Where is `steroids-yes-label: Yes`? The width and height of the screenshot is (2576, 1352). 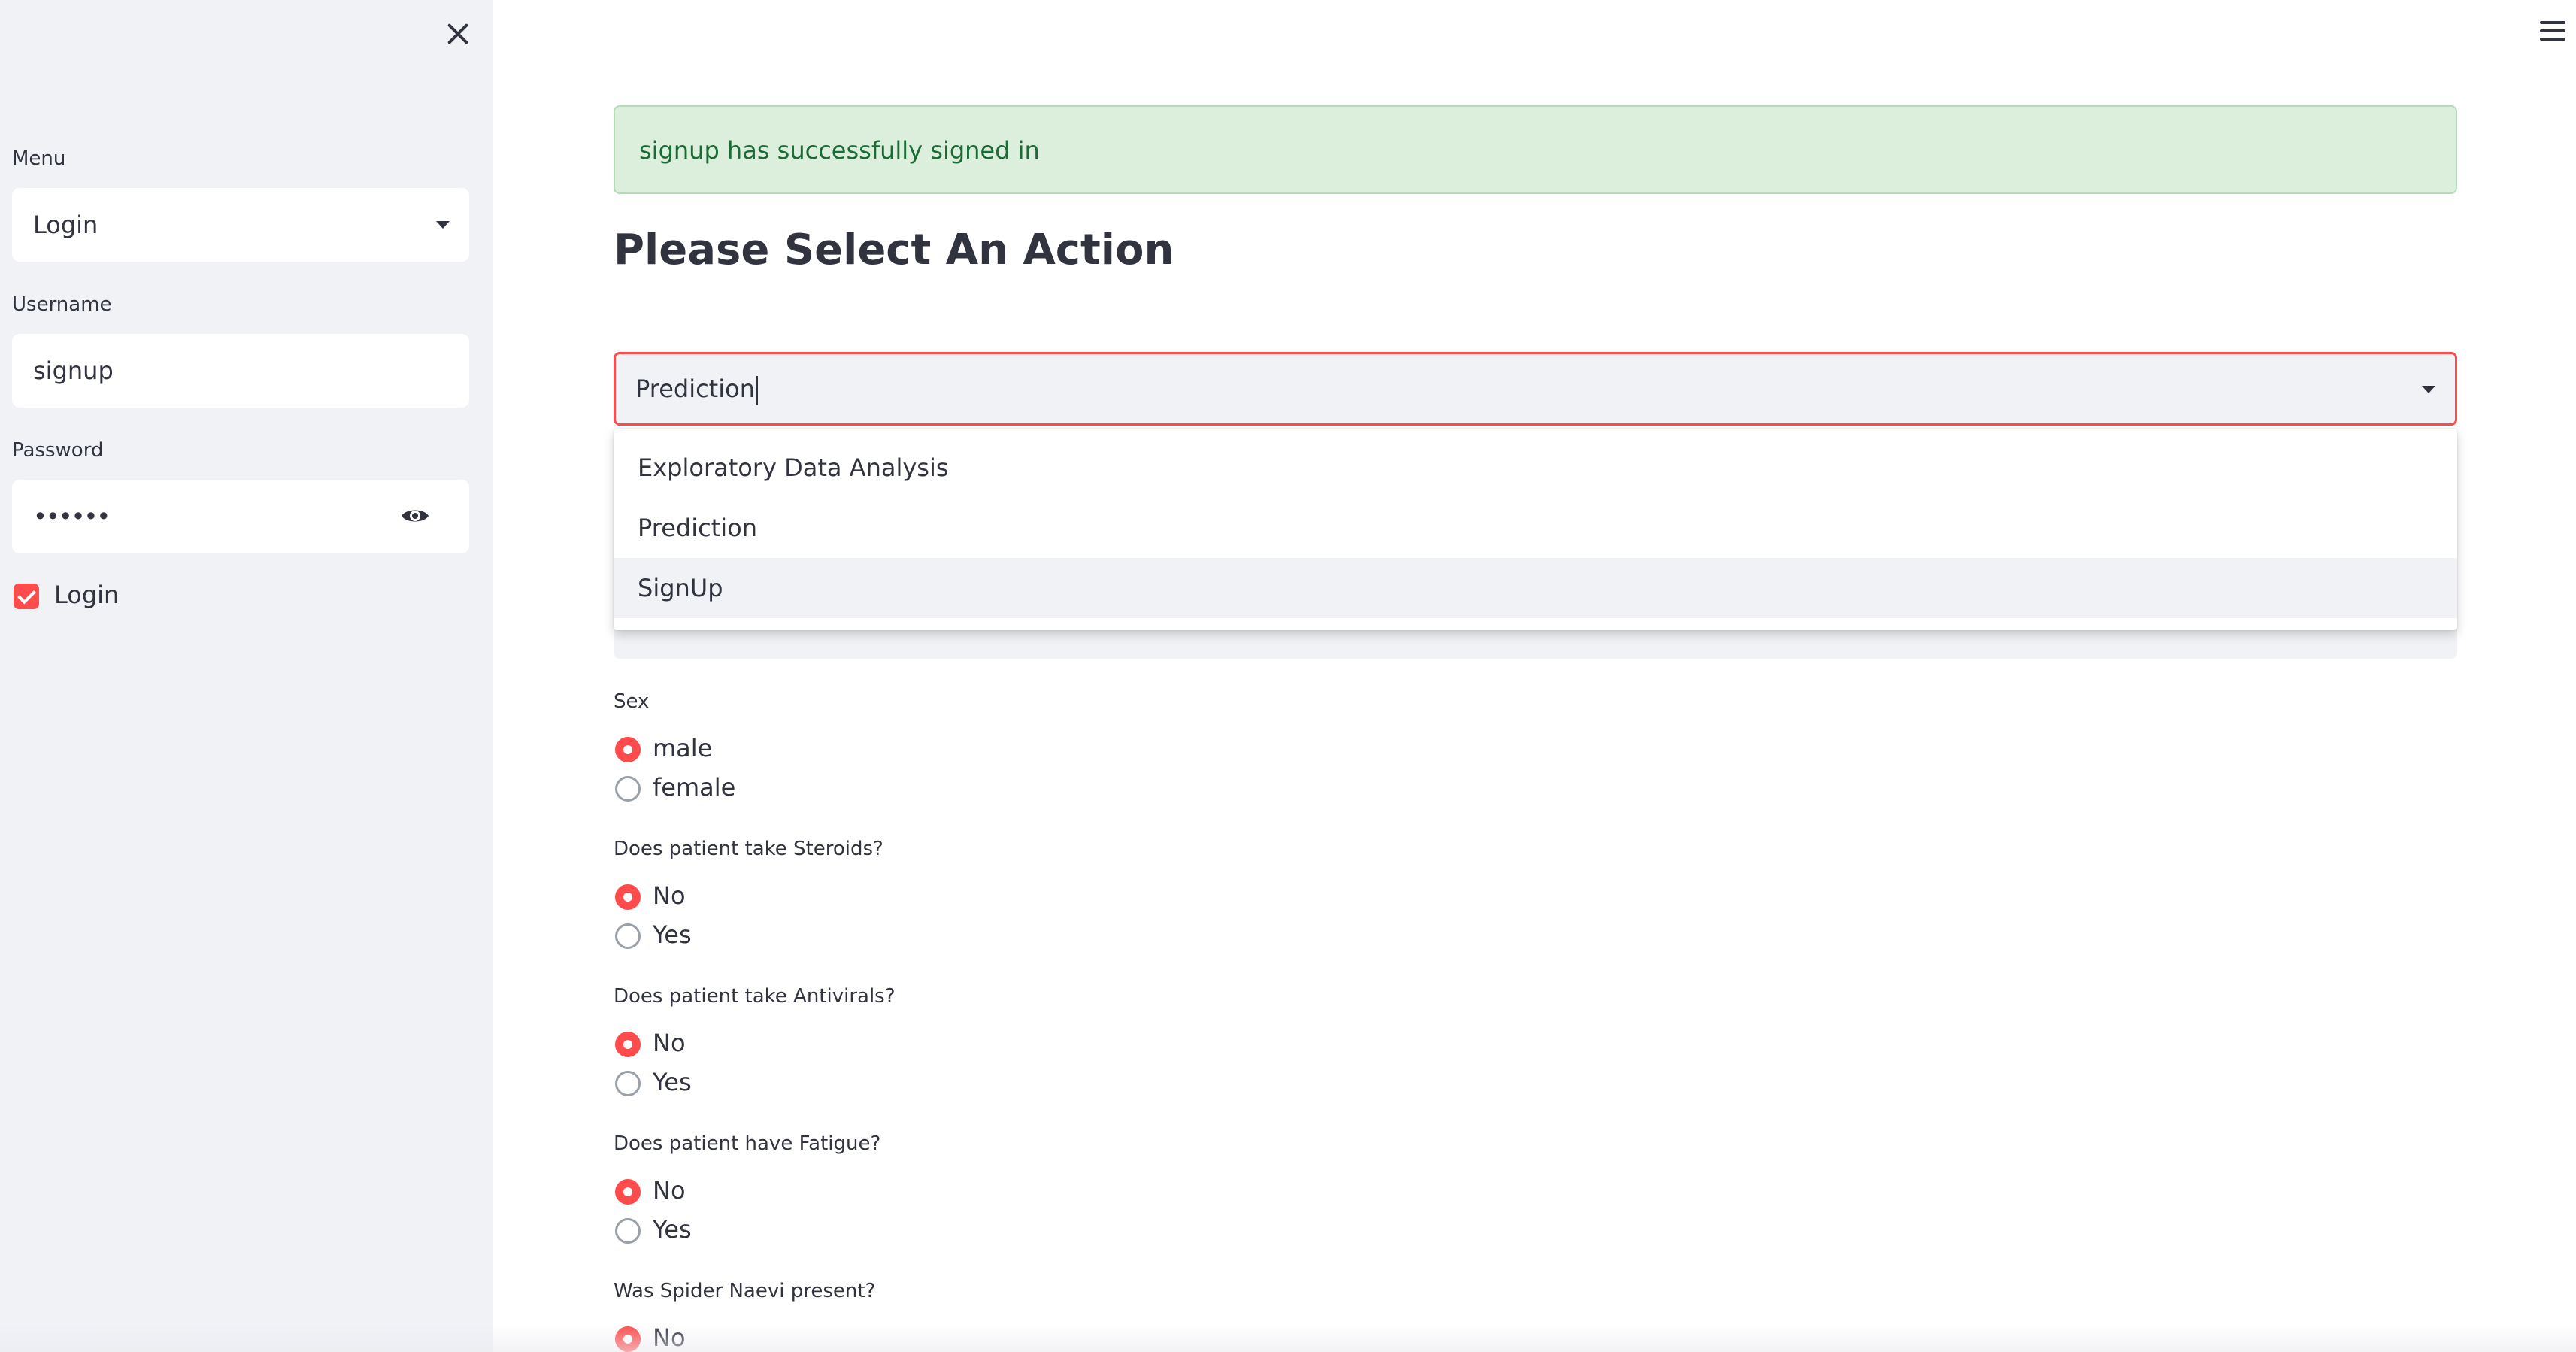 steroids-yes-label: Yes is located at coordinates (672, 935).